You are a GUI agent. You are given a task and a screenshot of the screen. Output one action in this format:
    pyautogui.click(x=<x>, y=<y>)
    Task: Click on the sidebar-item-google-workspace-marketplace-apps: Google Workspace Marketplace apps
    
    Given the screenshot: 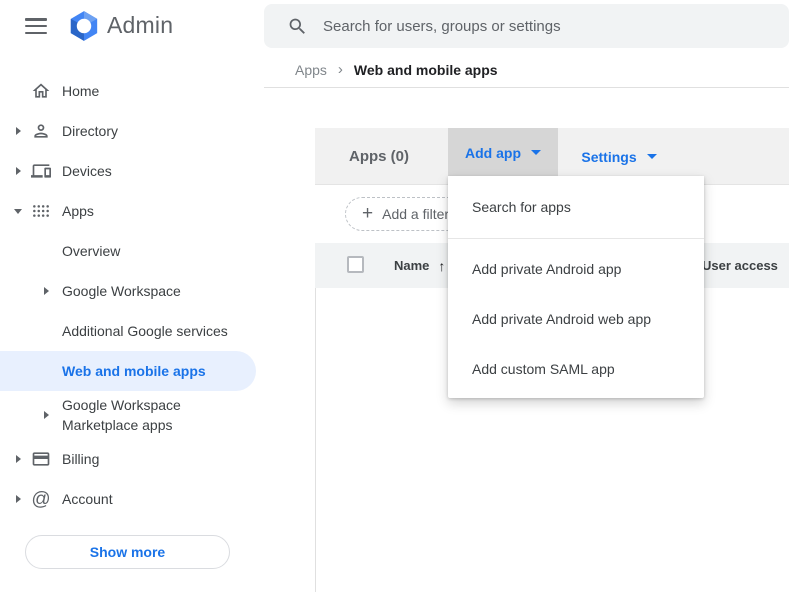 What is the action you would take?
    pyautogui.click(x=132, y=415)
    